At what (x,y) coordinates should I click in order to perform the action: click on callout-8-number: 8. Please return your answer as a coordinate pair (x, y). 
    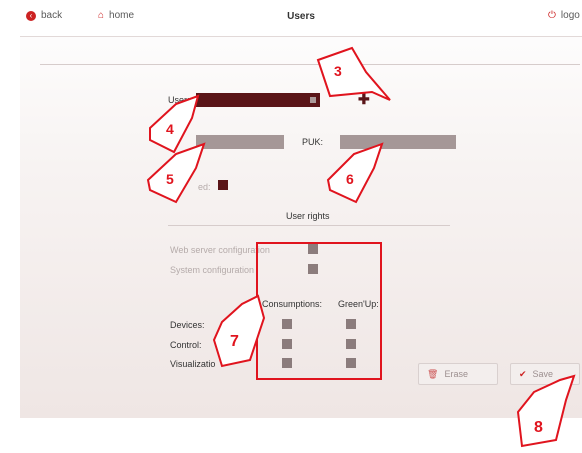
    Looking at the image, I should click on (538, 427).